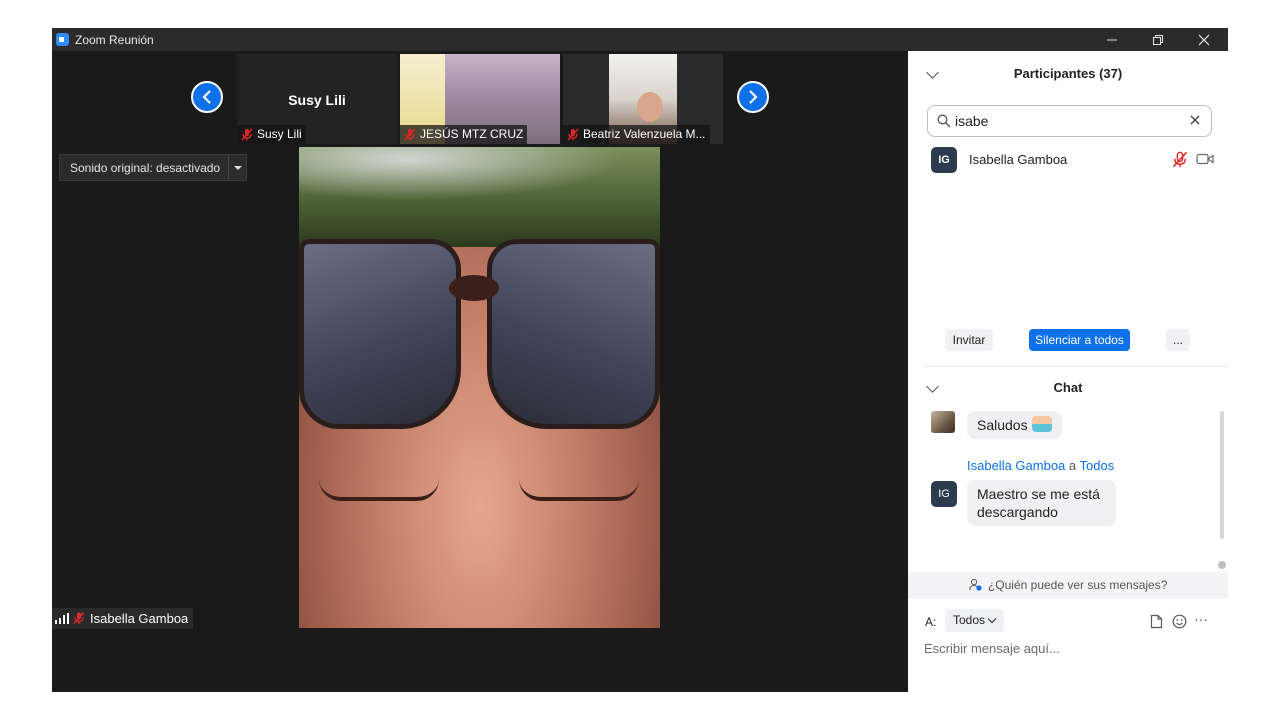  I want to click on window-title: Zoom Reunión, so click(114, 40).